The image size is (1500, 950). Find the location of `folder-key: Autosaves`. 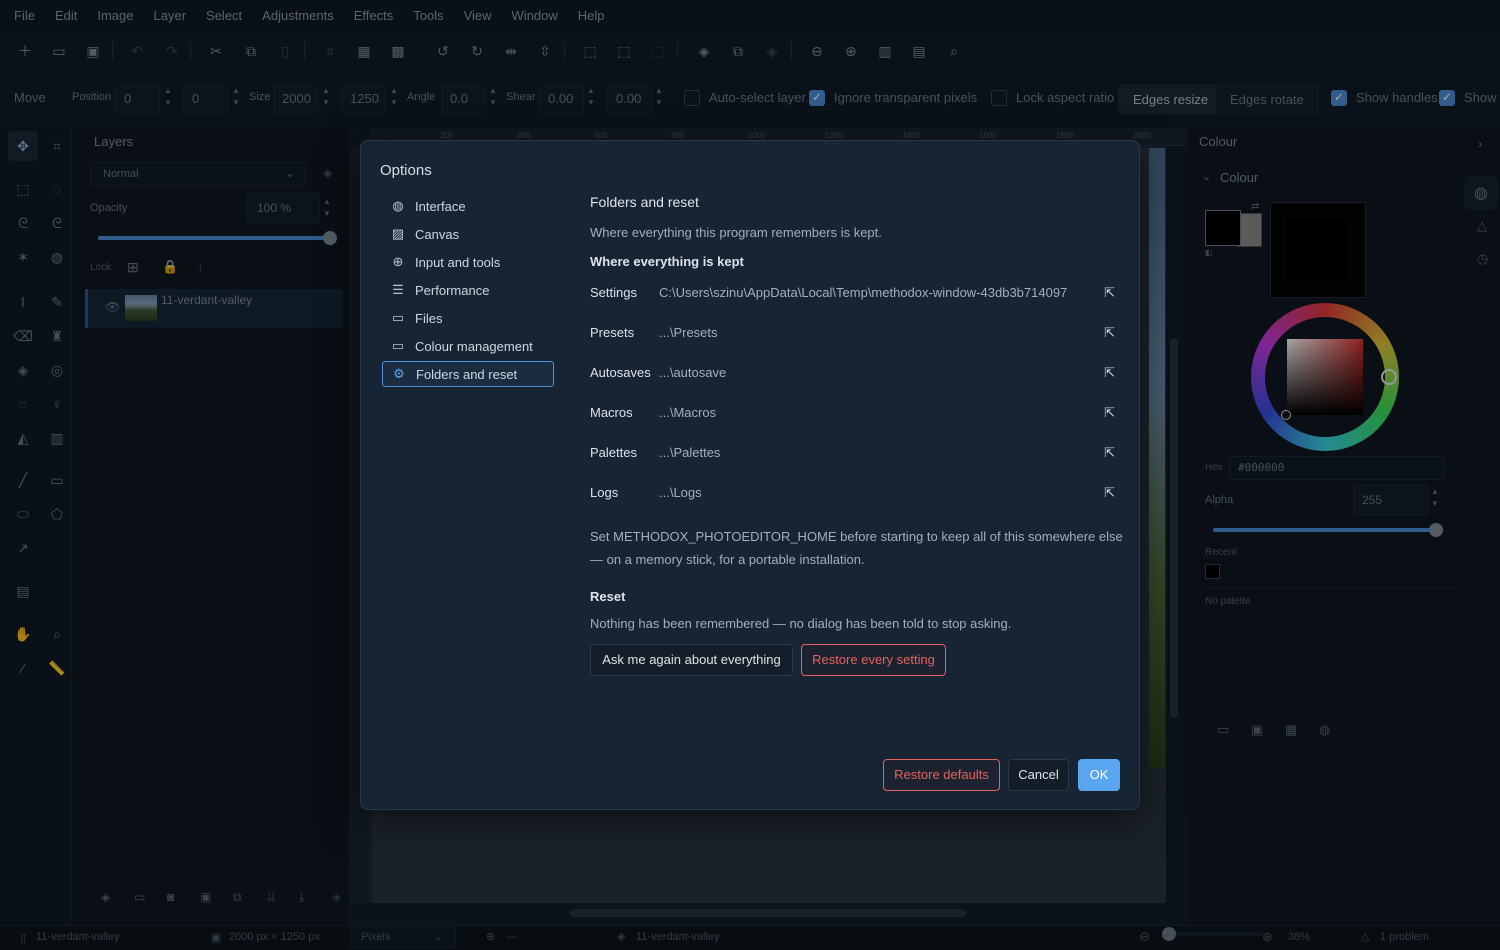

folder-key: Autosaves is located at coordinates (620, 372).